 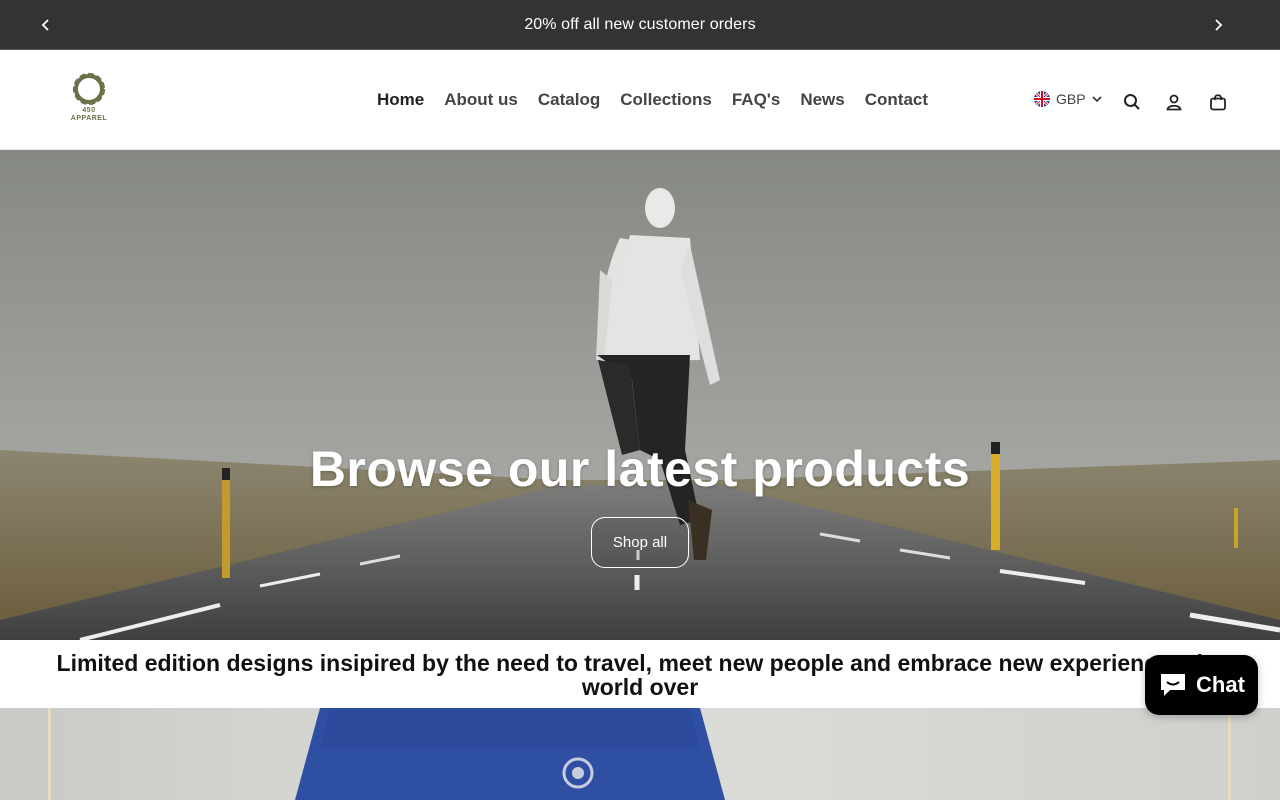 I want to click on announcement-text: 20% off all new customer orders, so click(x=640, y=24).